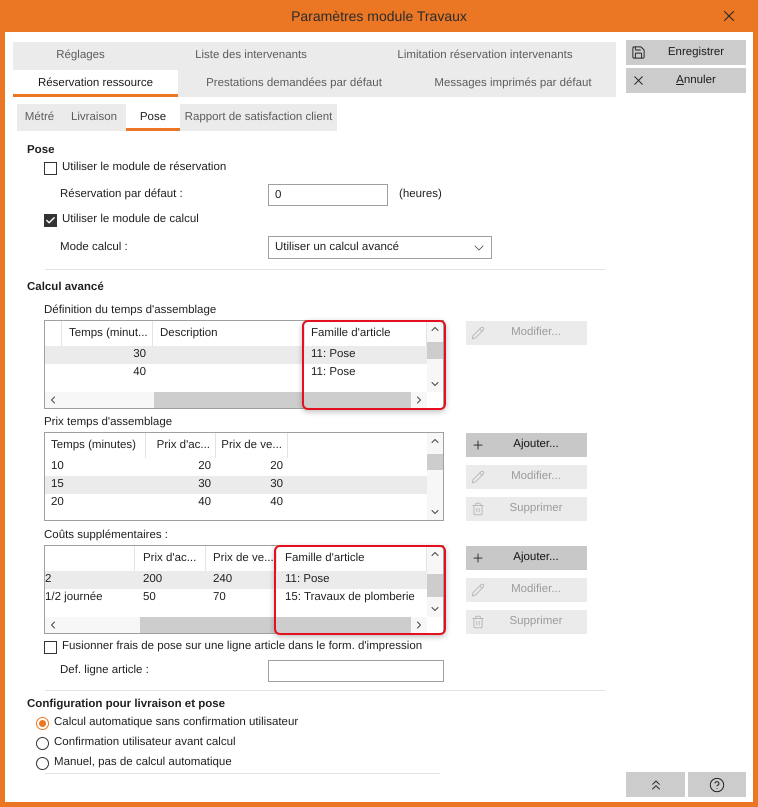 This screenshot has width=758, height=807. What do you see at coordinates (104, 670) in the screenshot?
I see `field-label: Def. ligne article :` at bounding box center [104, 670].